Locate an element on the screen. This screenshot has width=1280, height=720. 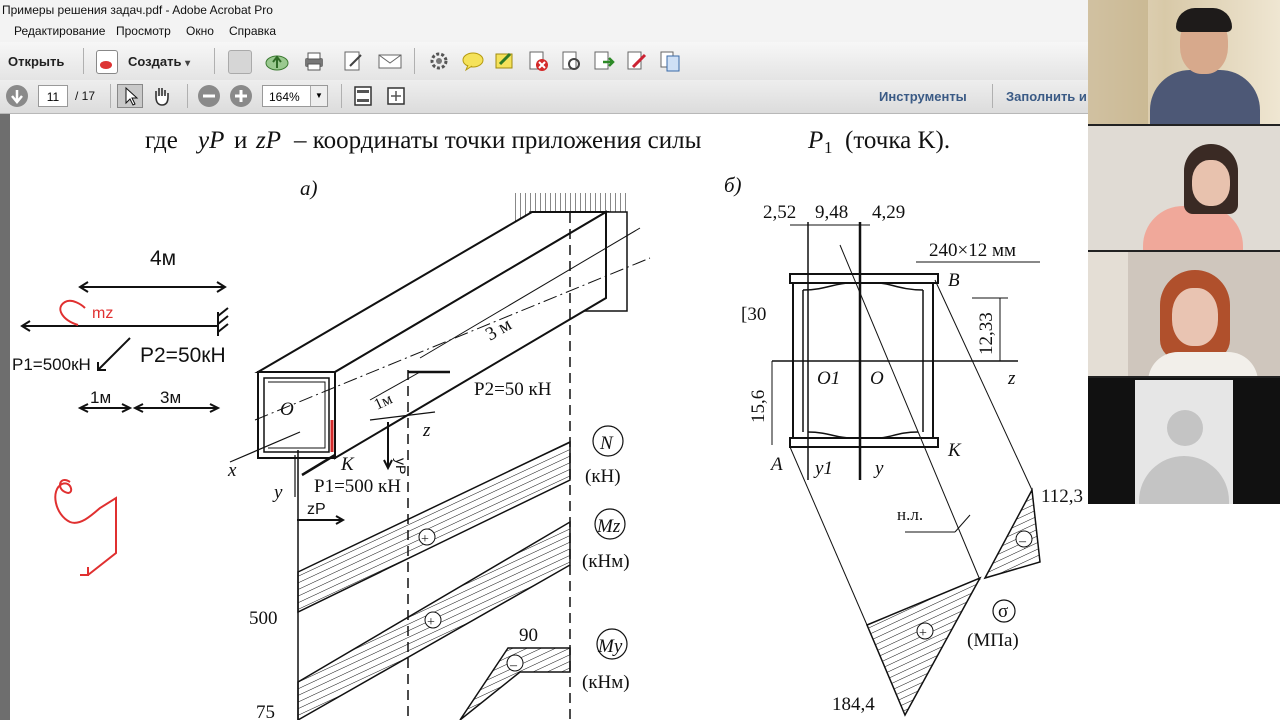
point-A: A is located at coordinates (776, 464).